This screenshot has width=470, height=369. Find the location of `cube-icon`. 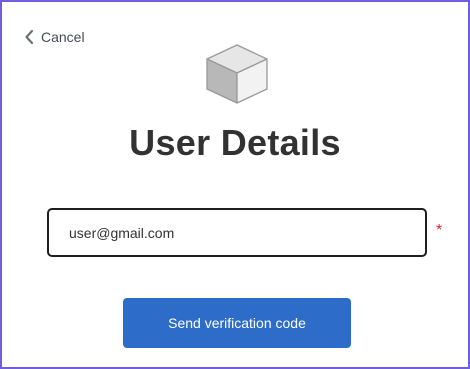

cube-icon is located at coordinates (237, 74).